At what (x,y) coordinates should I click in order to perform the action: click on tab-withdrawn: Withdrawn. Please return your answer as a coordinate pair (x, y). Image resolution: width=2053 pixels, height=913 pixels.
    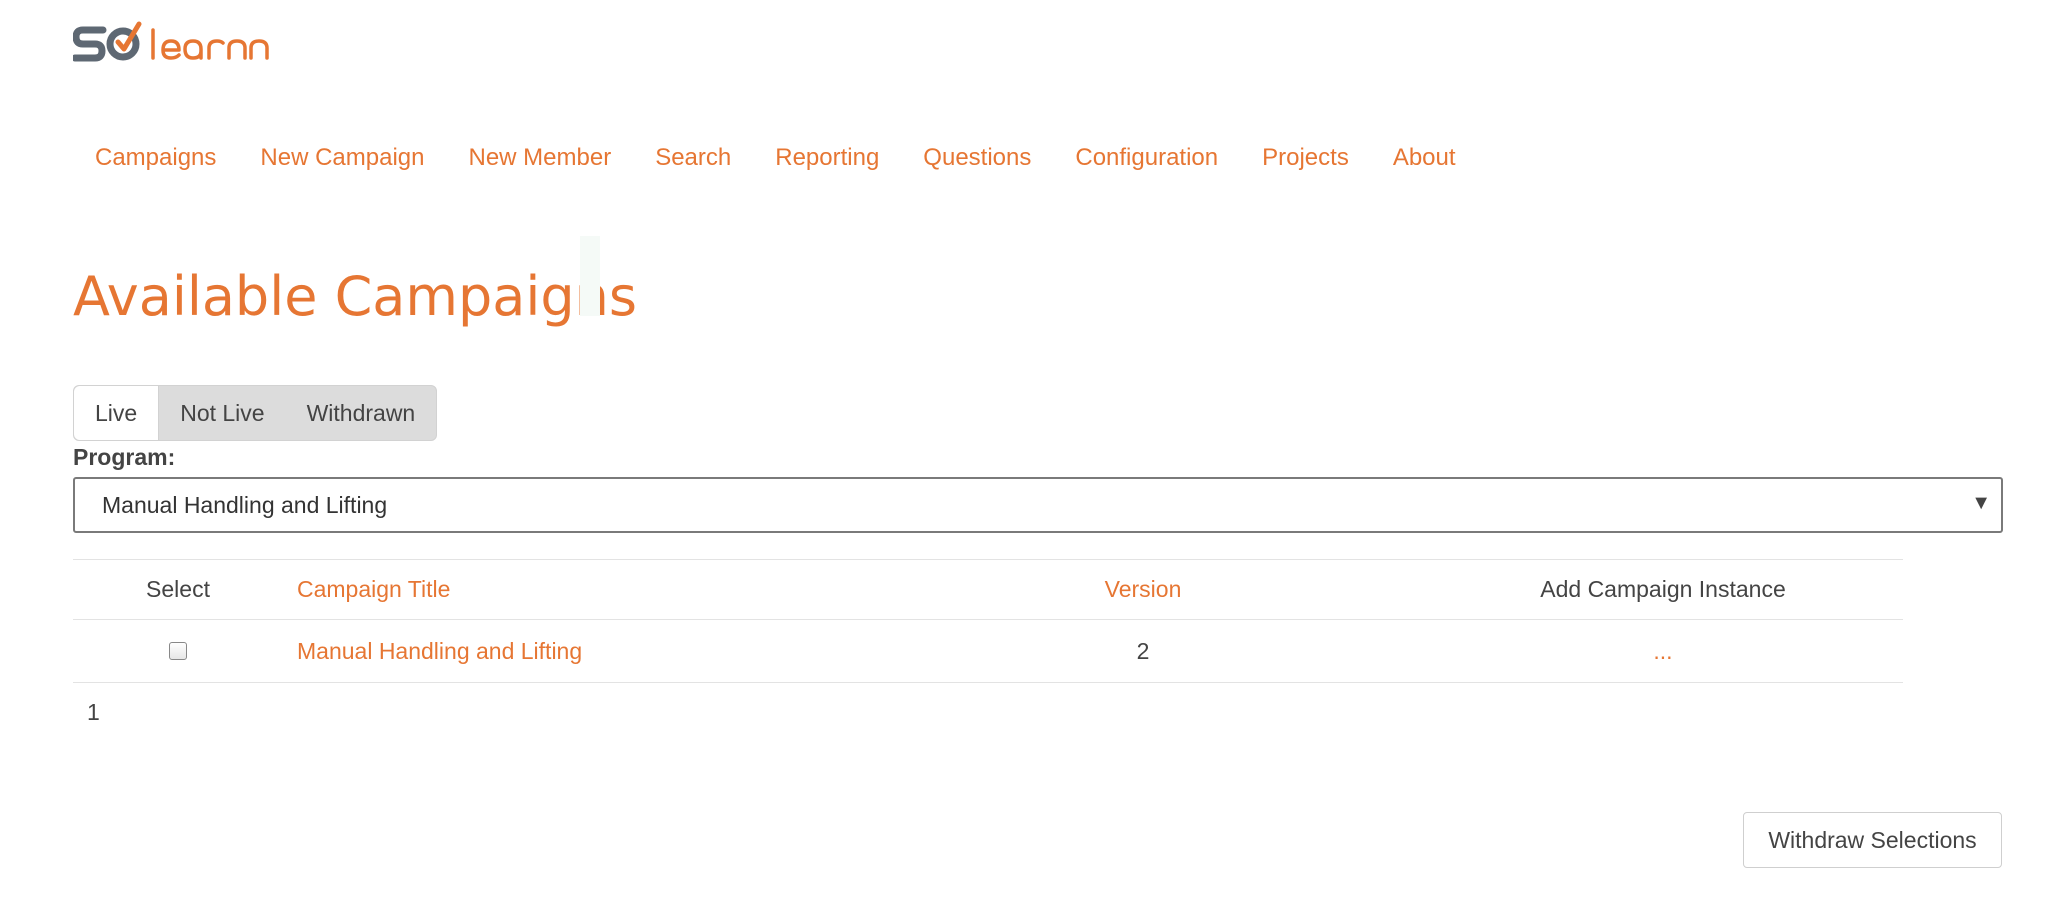
    Looking at the image, I should click on (361, 413).